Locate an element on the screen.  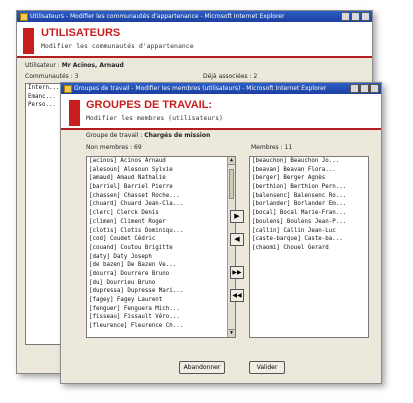
list-item: [callin] Callin Jean-Luc is located at coordinates (309, 231).